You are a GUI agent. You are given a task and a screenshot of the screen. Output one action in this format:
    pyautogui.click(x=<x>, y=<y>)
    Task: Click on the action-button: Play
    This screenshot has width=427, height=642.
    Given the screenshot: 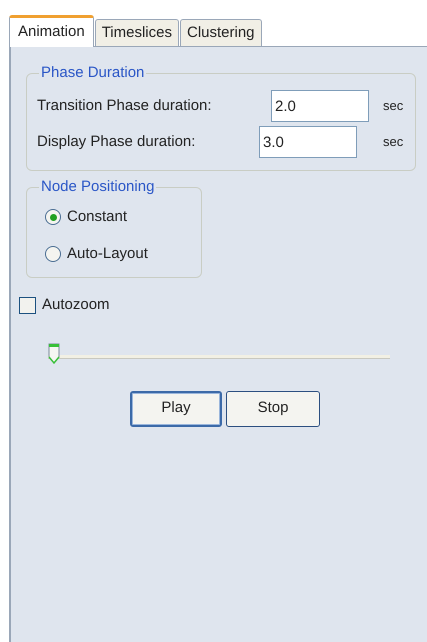 What is the action you would take?
    pyautogui.click(x=176, y=408)
    